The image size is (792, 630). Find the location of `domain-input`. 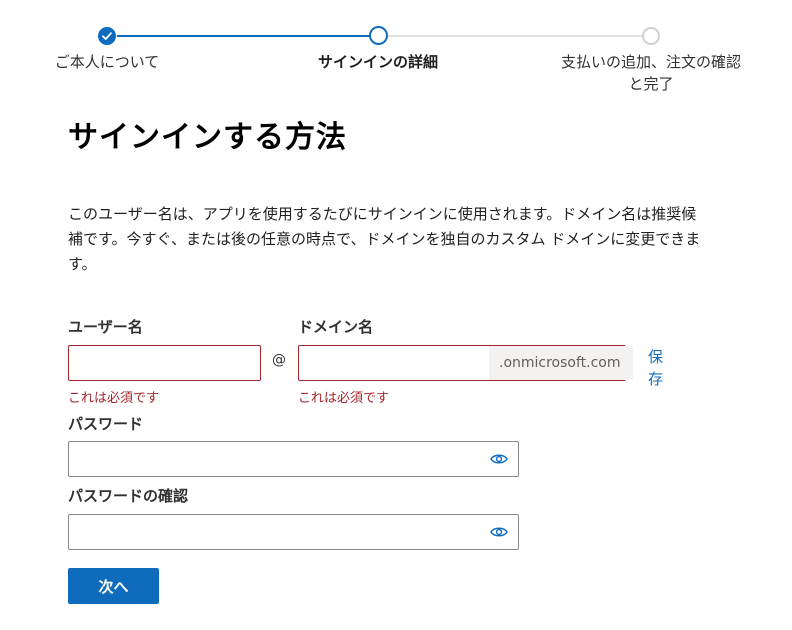

domain-input is located at coordinates (394, 363).